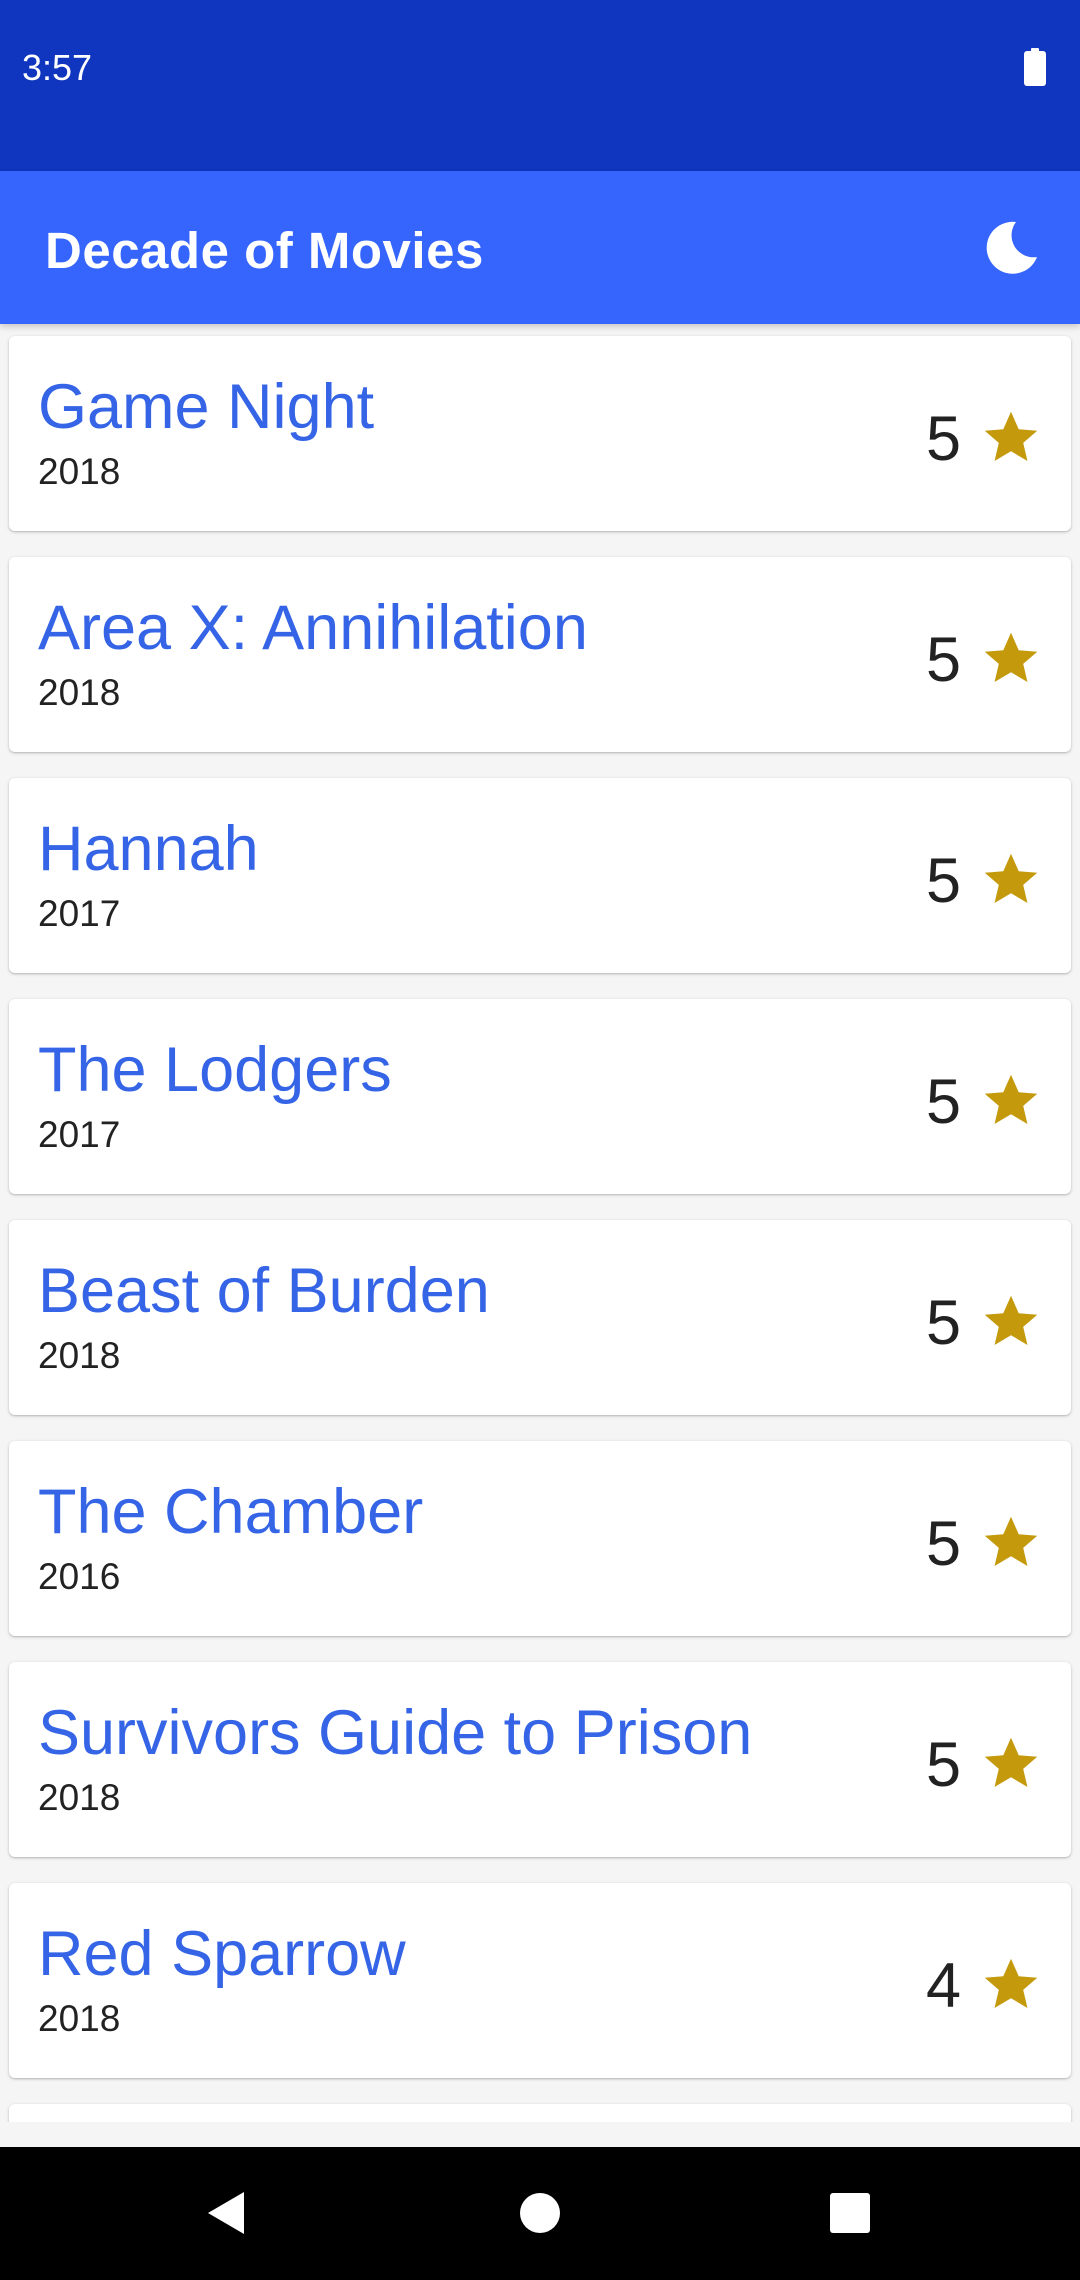 Image resolution: width=1080 pixels, height=2280 pixels. Describe the element at coordinates (206, 407) in the screenshot. I see `movie-title: Game Night` at that location.